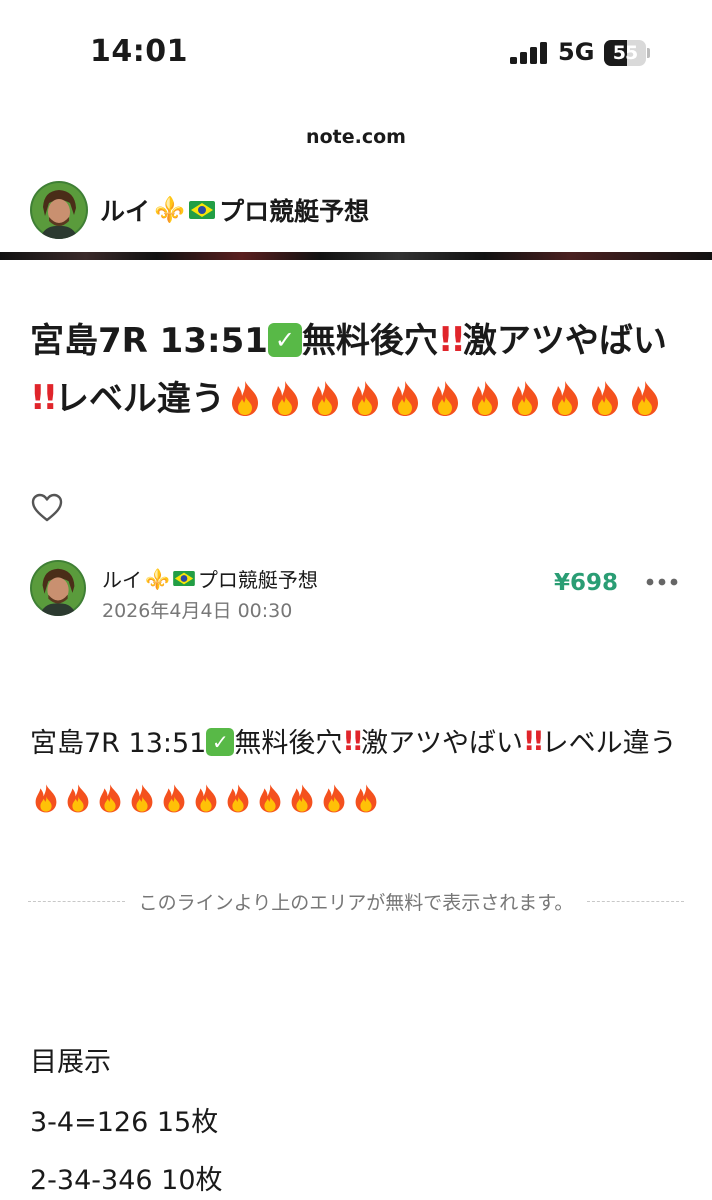 The width and height of the screenshot is (712, 1200). What do you see at coordinates (586, 583) in the screenshot?
I see `price-label: ¥698` at bounding box center [586, 583].